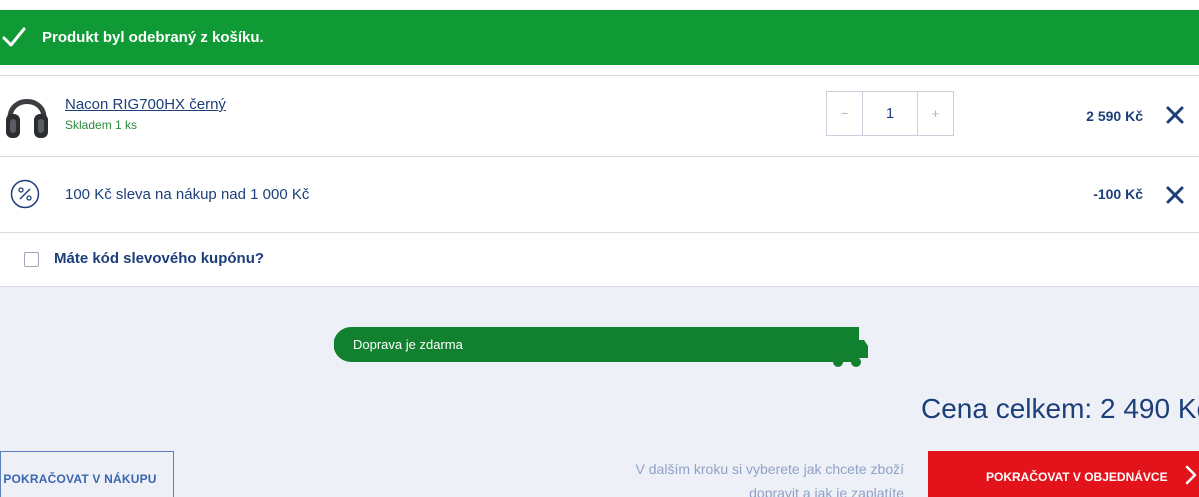 This screenshot has width=1199, height=497. I want to click on coupon-checkbox, so click(31, 259).